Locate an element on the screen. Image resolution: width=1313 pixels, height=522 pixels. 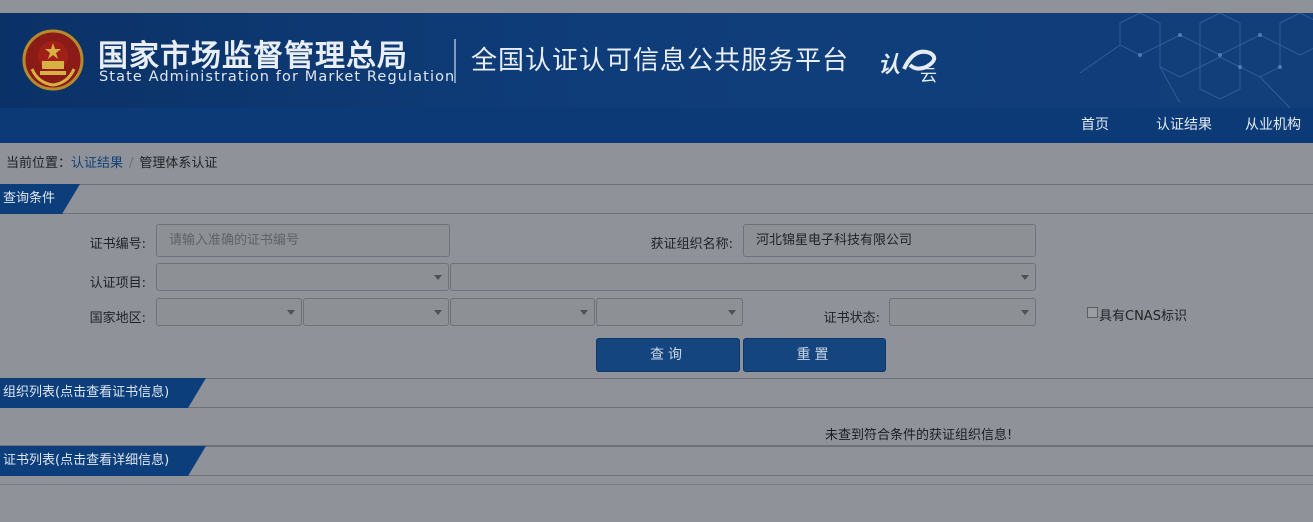
project-select-primary is located at coordinates (302, 277).